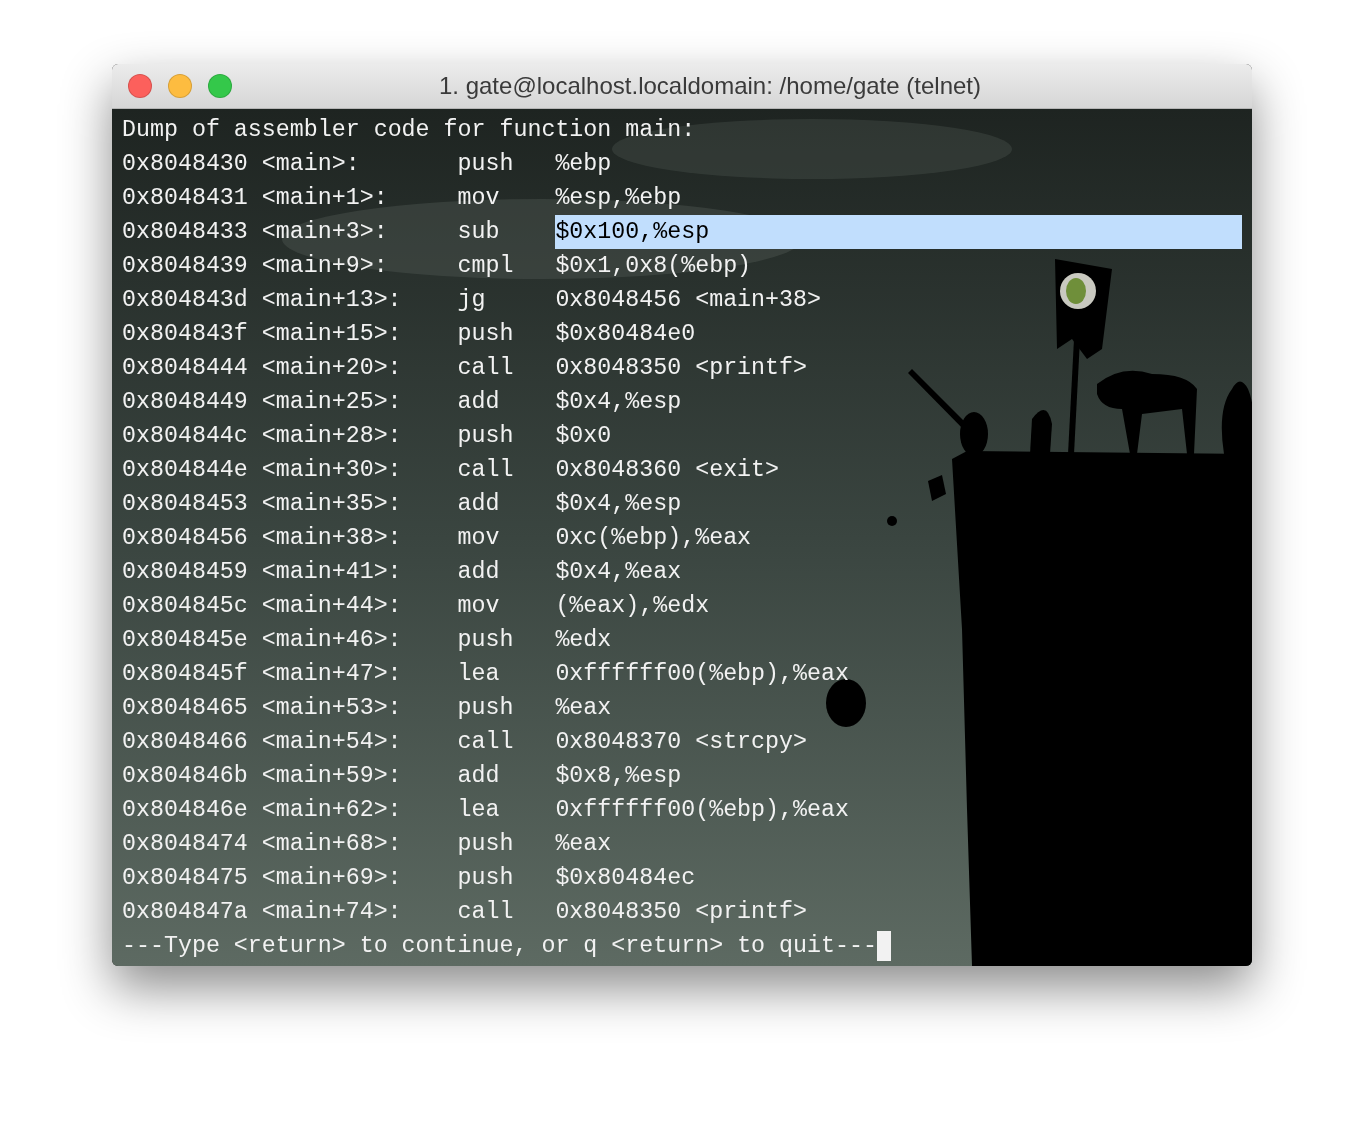  Describe the element at coordinates (185, 844) in the screenshot. I see `address-text: 0x8048474` at that location.